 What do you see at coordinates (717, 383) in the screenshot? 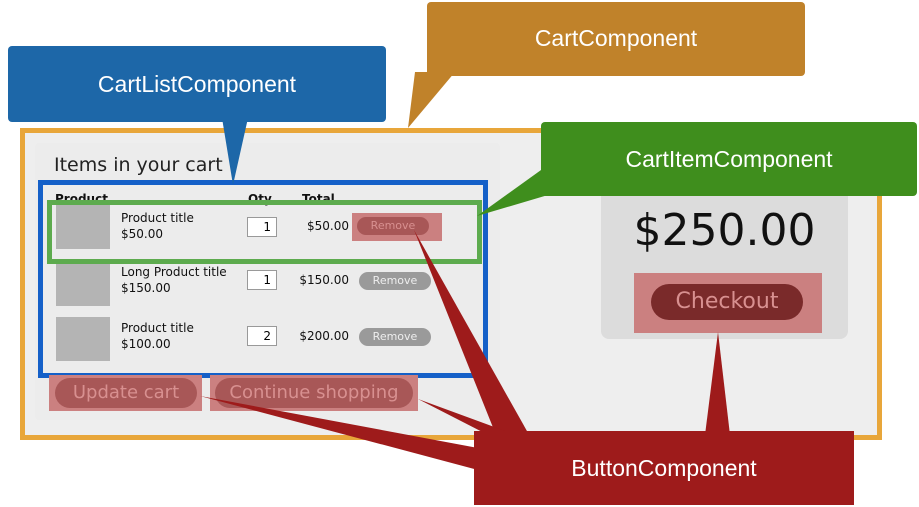
I see `button-component-pointer-checkout` at bounding box center [717, 383].